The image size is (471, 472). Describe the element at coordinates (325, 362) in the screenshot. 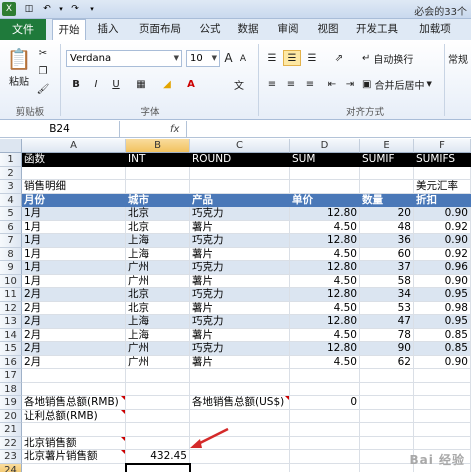

I see `cell-d16: 4.50` at that location.